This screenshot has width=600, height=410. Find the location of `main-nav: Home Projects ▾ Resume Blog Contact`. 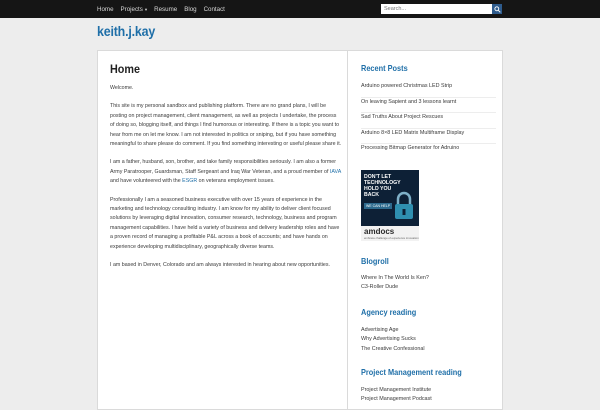

main-nav: Home Projects ▾ Resume Blog Contact is located at coordinates (164, 9).